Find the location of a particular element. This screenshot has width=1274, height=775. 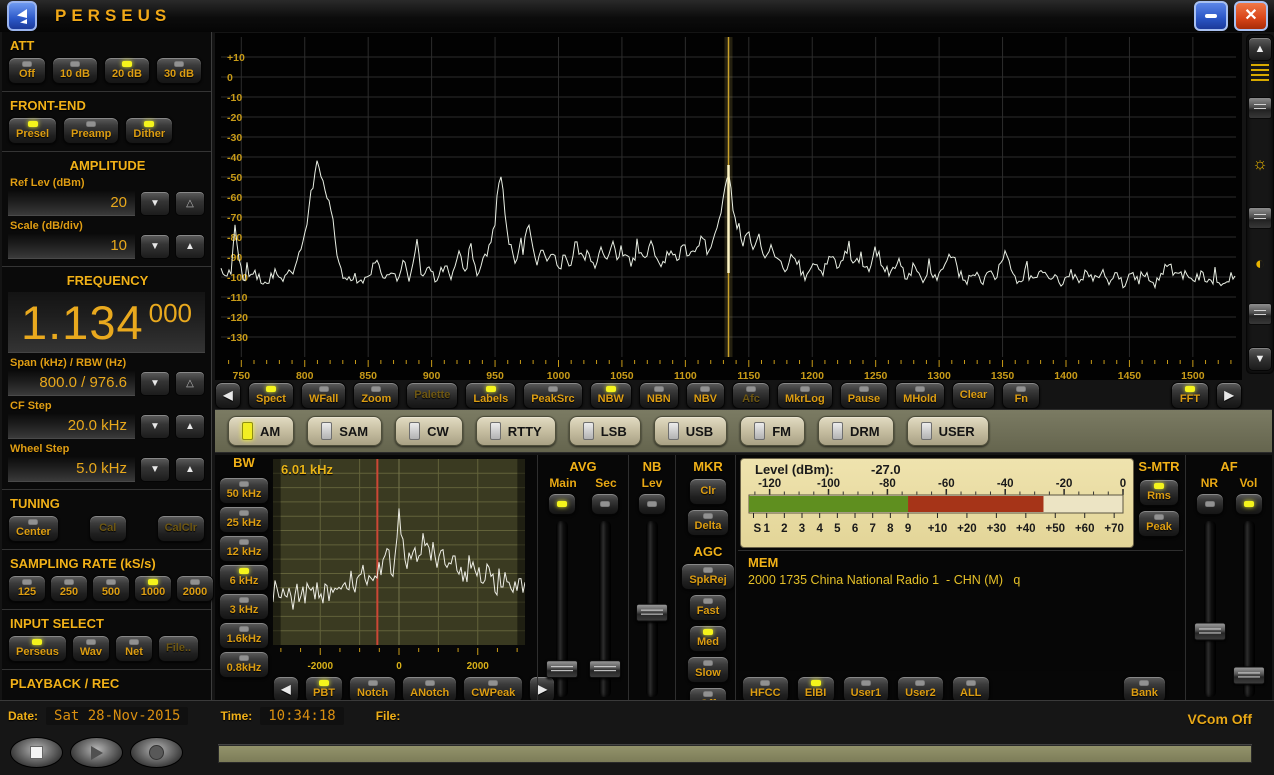

toolbar-peaksrc-button: PeakSrc is located at coordinates (553, 395).